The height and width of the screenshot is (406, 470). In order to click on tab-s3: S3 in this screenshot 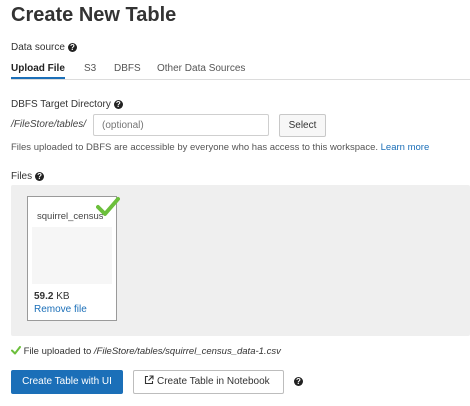, I will do `click(90, 68)`.